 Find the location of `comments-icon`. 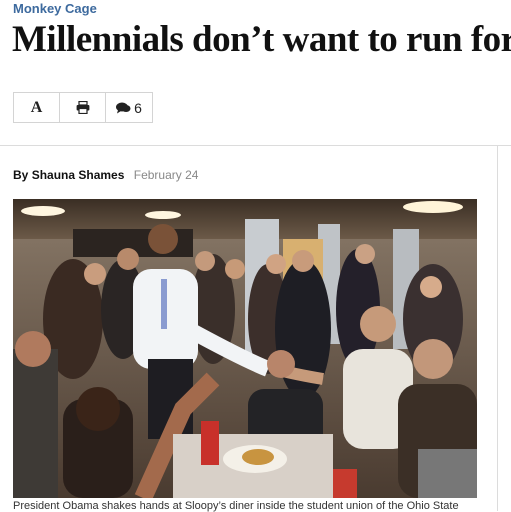

comments-icon is located at coordinates (123, 107).